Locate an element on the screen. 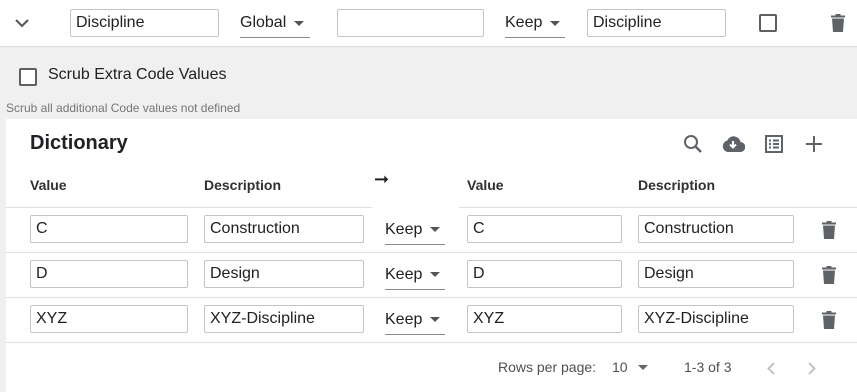 This screenshot has height=392, width=857. pagination-range: 1-3 of 3 is located at coordinates (708, 367).